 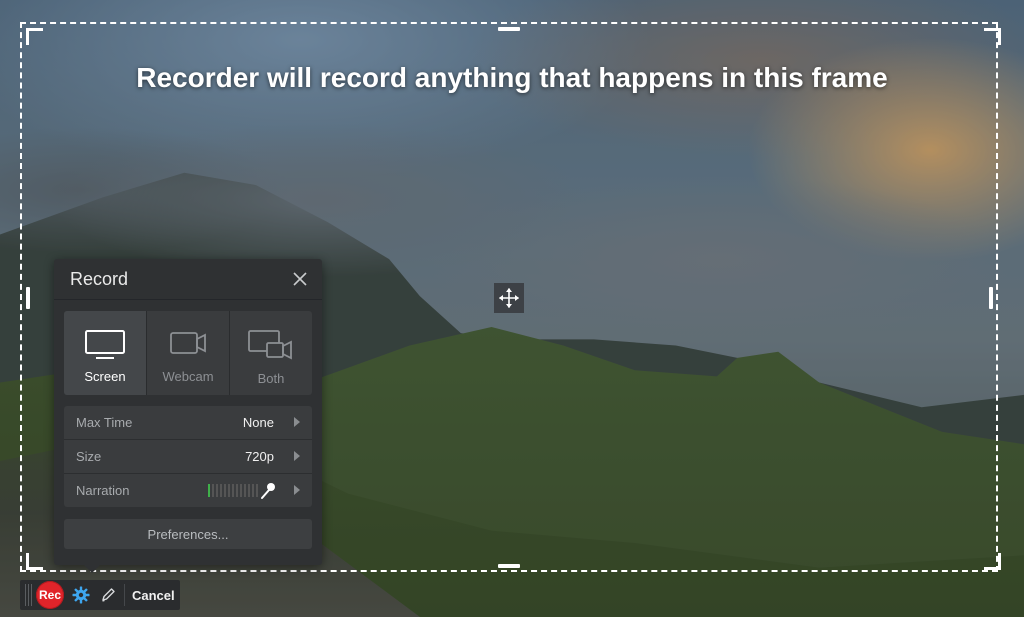 What do you see at coordinates (188, 299) in the screenshot?
I see `panel-divider` at bounding box center [188, 299].